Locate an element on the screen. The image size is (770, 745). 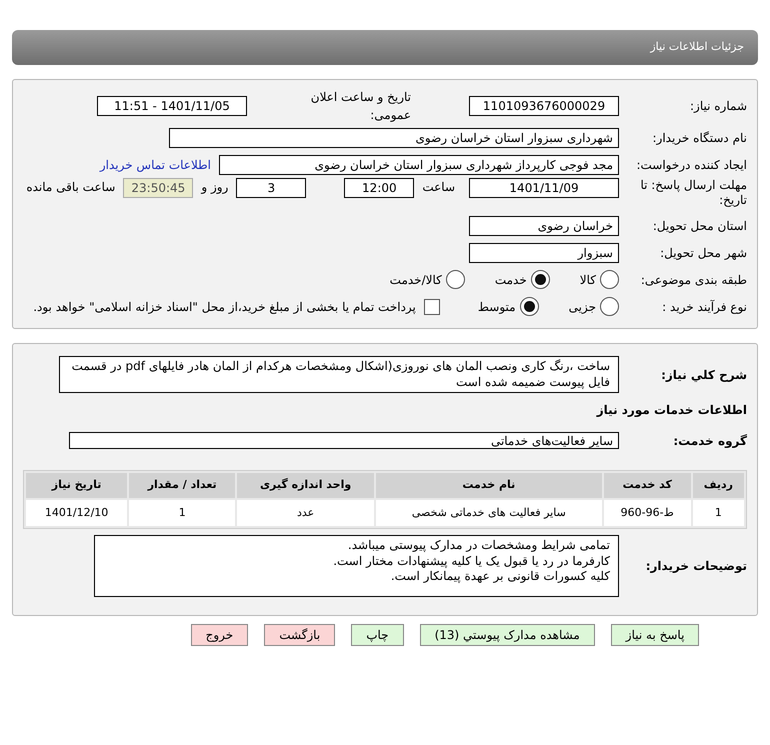
field-label: نام دستگاه خریدار: is located at coordinates (699, 138).